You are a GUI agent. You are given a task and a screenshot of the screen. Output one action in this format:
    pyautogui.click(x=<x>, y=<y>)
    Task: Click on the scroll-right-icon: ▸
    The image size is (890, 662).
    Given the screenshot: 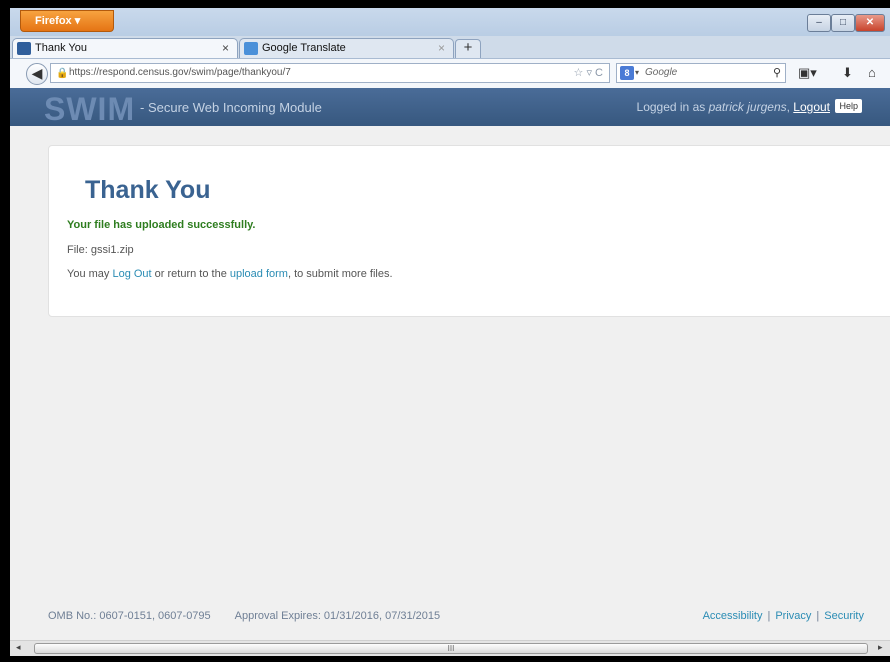 What is the action you would take?
    pyautogui.click(x=880, y=647)
    